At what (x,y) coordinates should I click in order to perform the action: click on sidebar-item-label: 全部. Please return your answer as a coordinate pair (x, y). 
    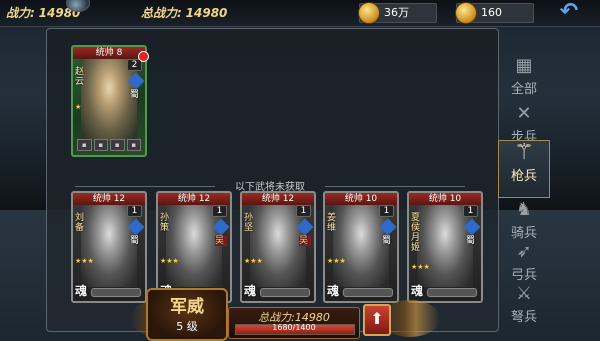
    Looking at the image, I should click on (523, 89).